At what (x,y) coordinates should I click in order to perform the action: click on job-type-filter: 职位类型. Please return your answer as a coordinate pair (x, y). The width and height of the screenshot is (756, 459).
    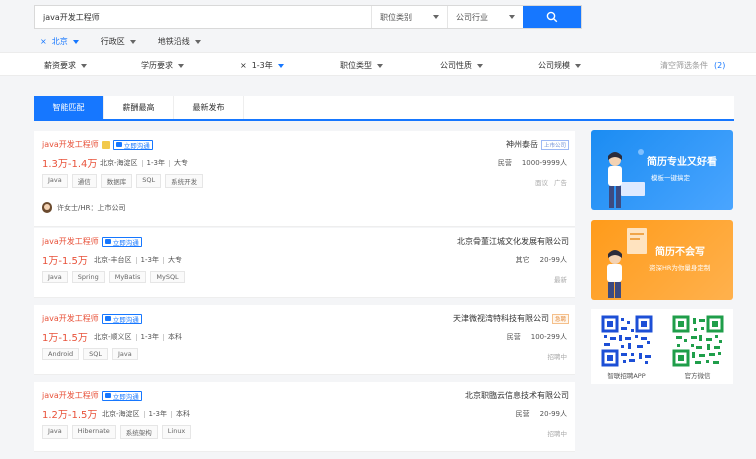
    Looking at the image, I should click on (361, 65).